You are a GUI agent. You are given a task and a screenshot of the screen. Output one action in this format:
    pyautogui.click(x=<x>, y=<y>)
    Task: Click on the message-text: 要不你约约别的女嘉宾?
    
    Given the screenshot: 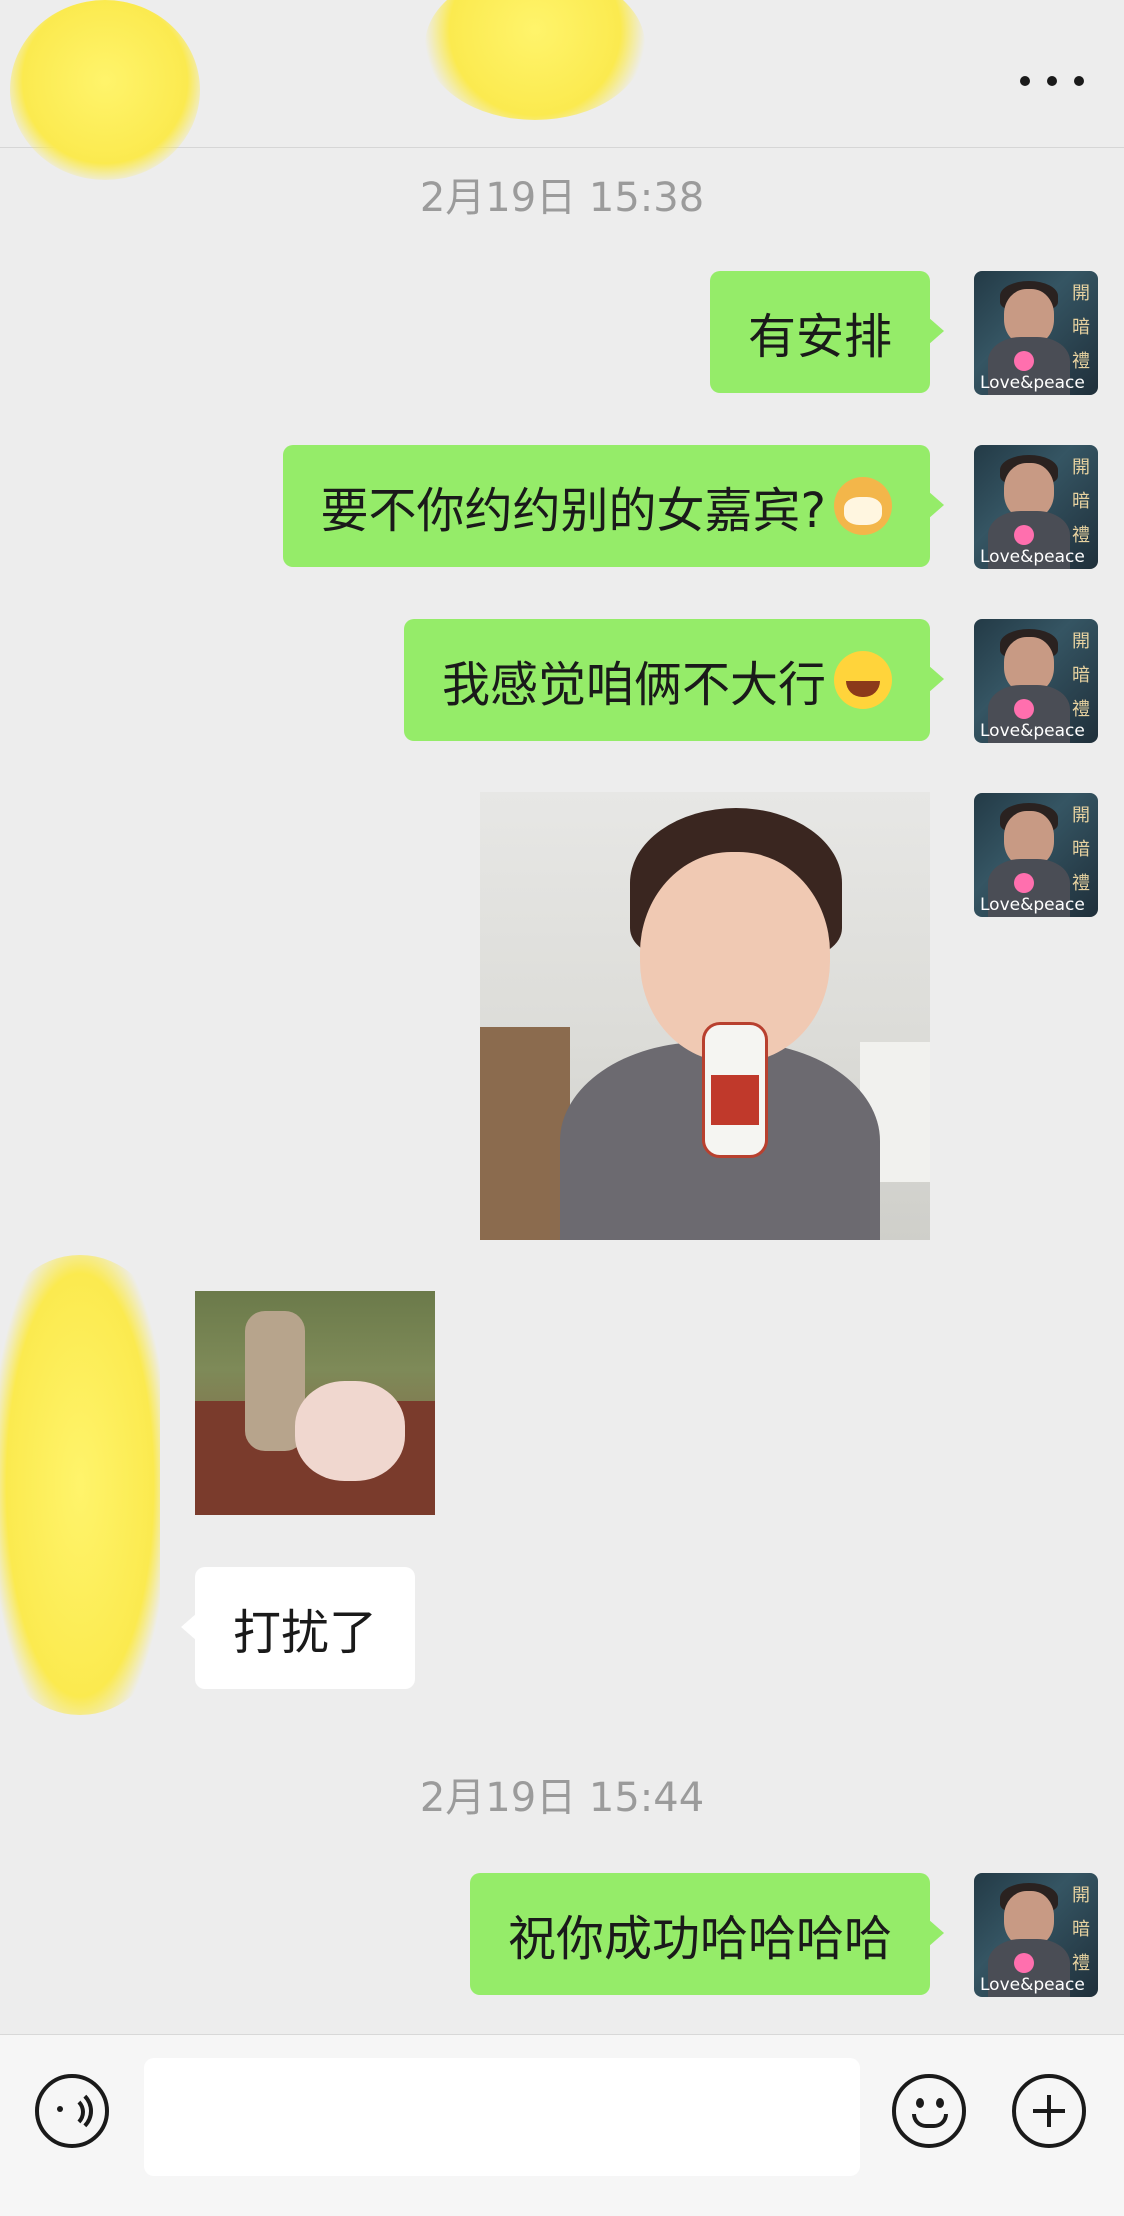 What is the action you would take?
    pyautogui.click(x=573, y=511)
    